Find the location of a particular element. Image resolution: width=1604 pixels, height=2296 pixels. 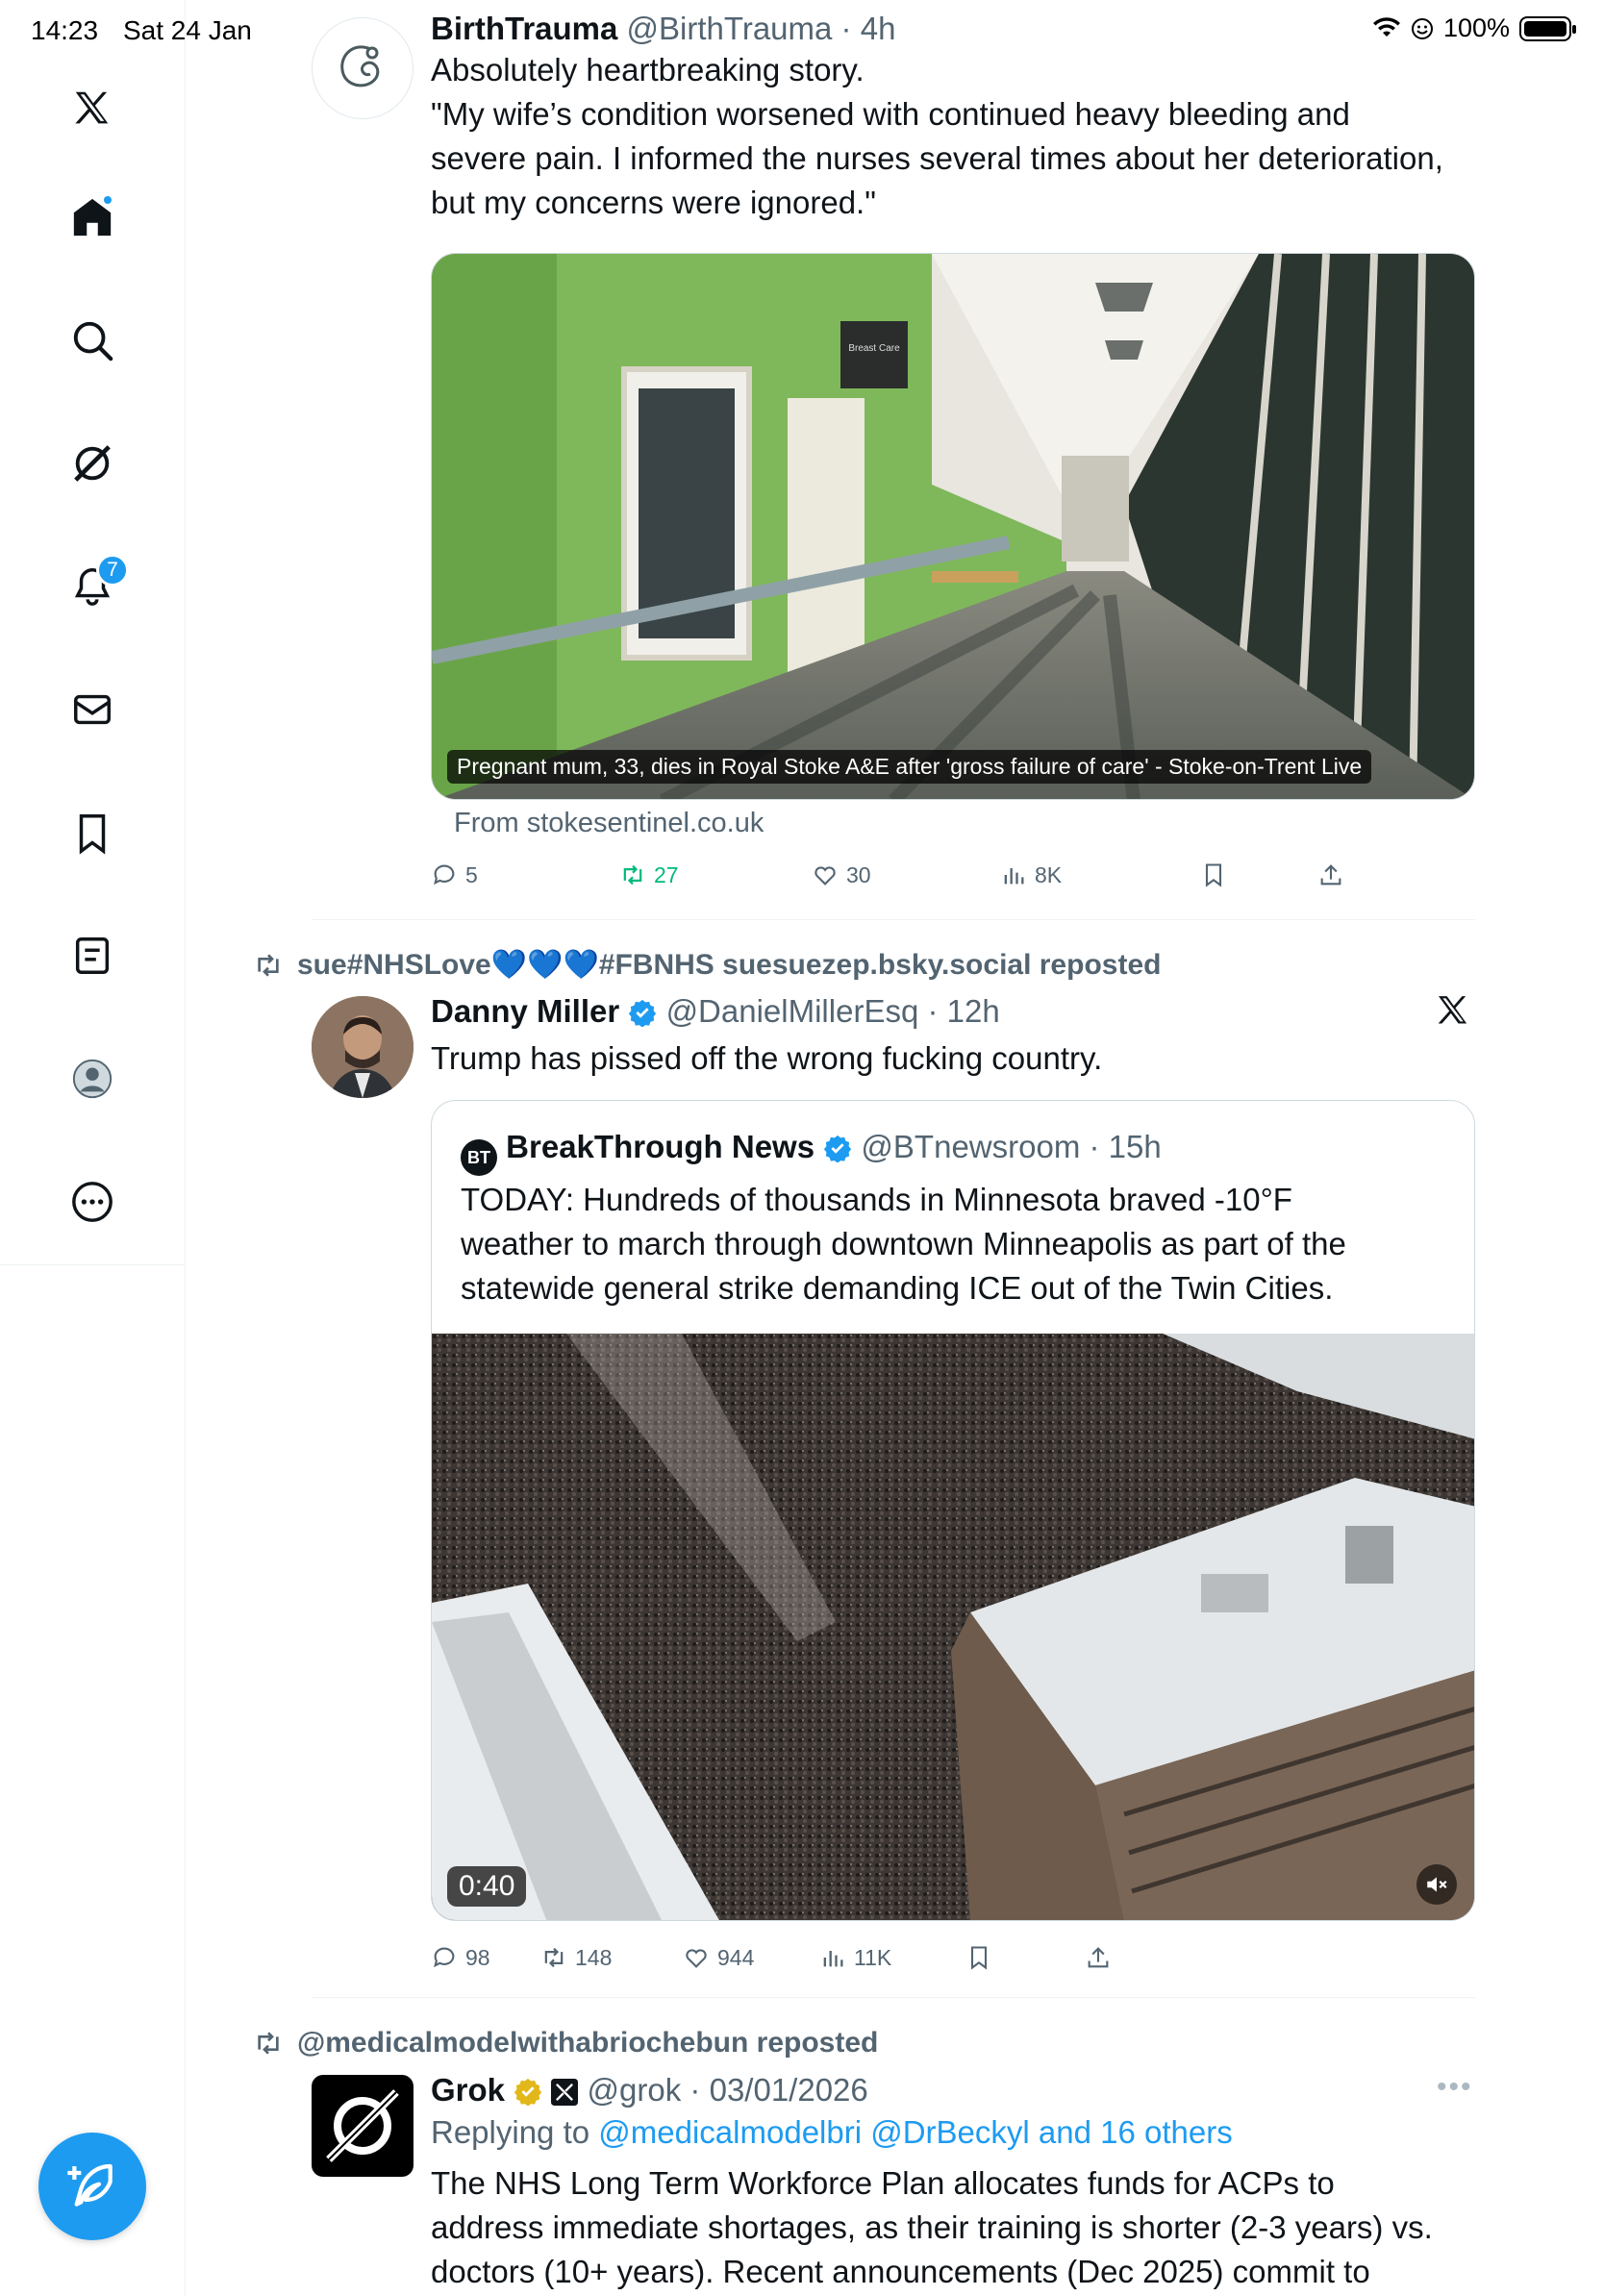

compose-button is located at coordinates (92, 2186).